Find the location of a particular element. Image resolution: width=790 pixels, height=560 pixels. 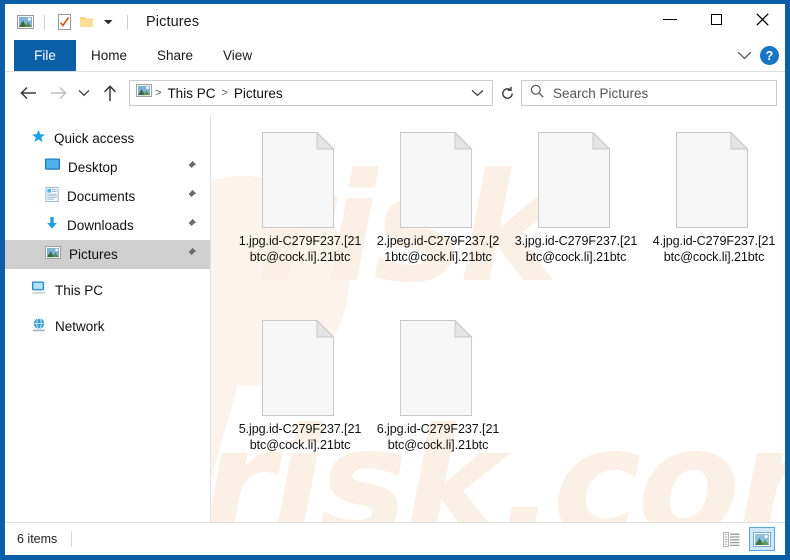

item-count-label: 6 items is located at coordinates (37, 539).